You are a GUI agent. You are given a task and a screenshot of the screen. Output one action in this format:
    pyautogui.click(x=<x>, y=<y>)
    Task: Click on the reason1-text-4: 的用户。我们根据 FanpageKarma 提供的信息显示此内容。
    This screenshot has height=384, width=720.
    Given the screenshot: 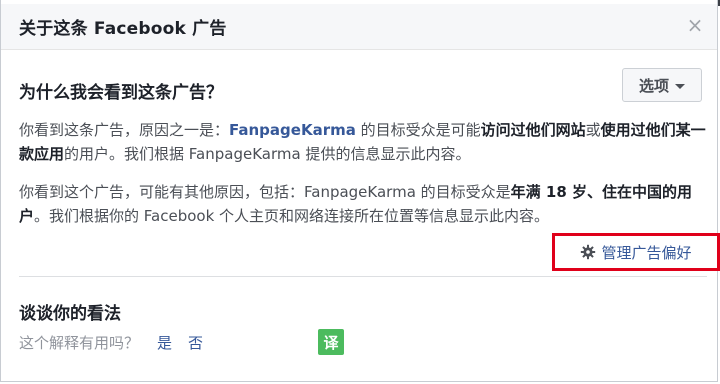 What is the action you would take?
    pyautogui.click(x=267, y=154)
    